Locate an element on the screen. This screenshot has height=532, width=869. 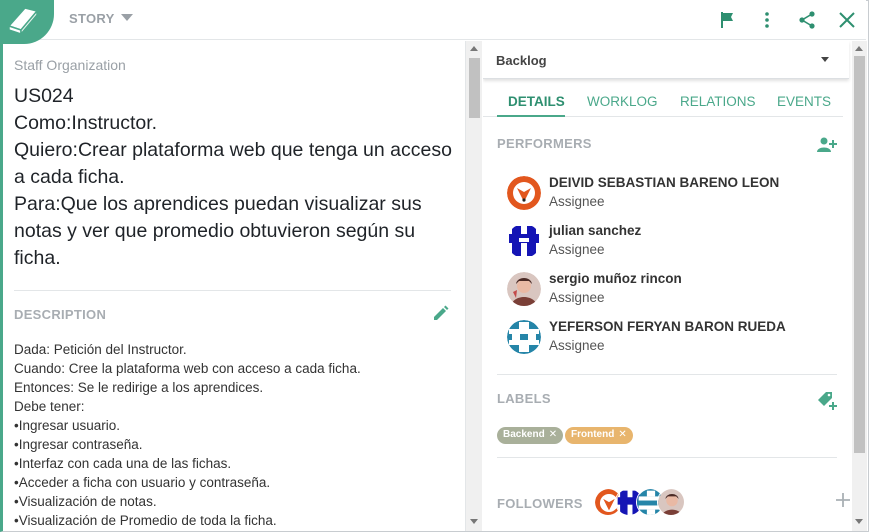
more-vert-icon is located at coordinates (767, 20).